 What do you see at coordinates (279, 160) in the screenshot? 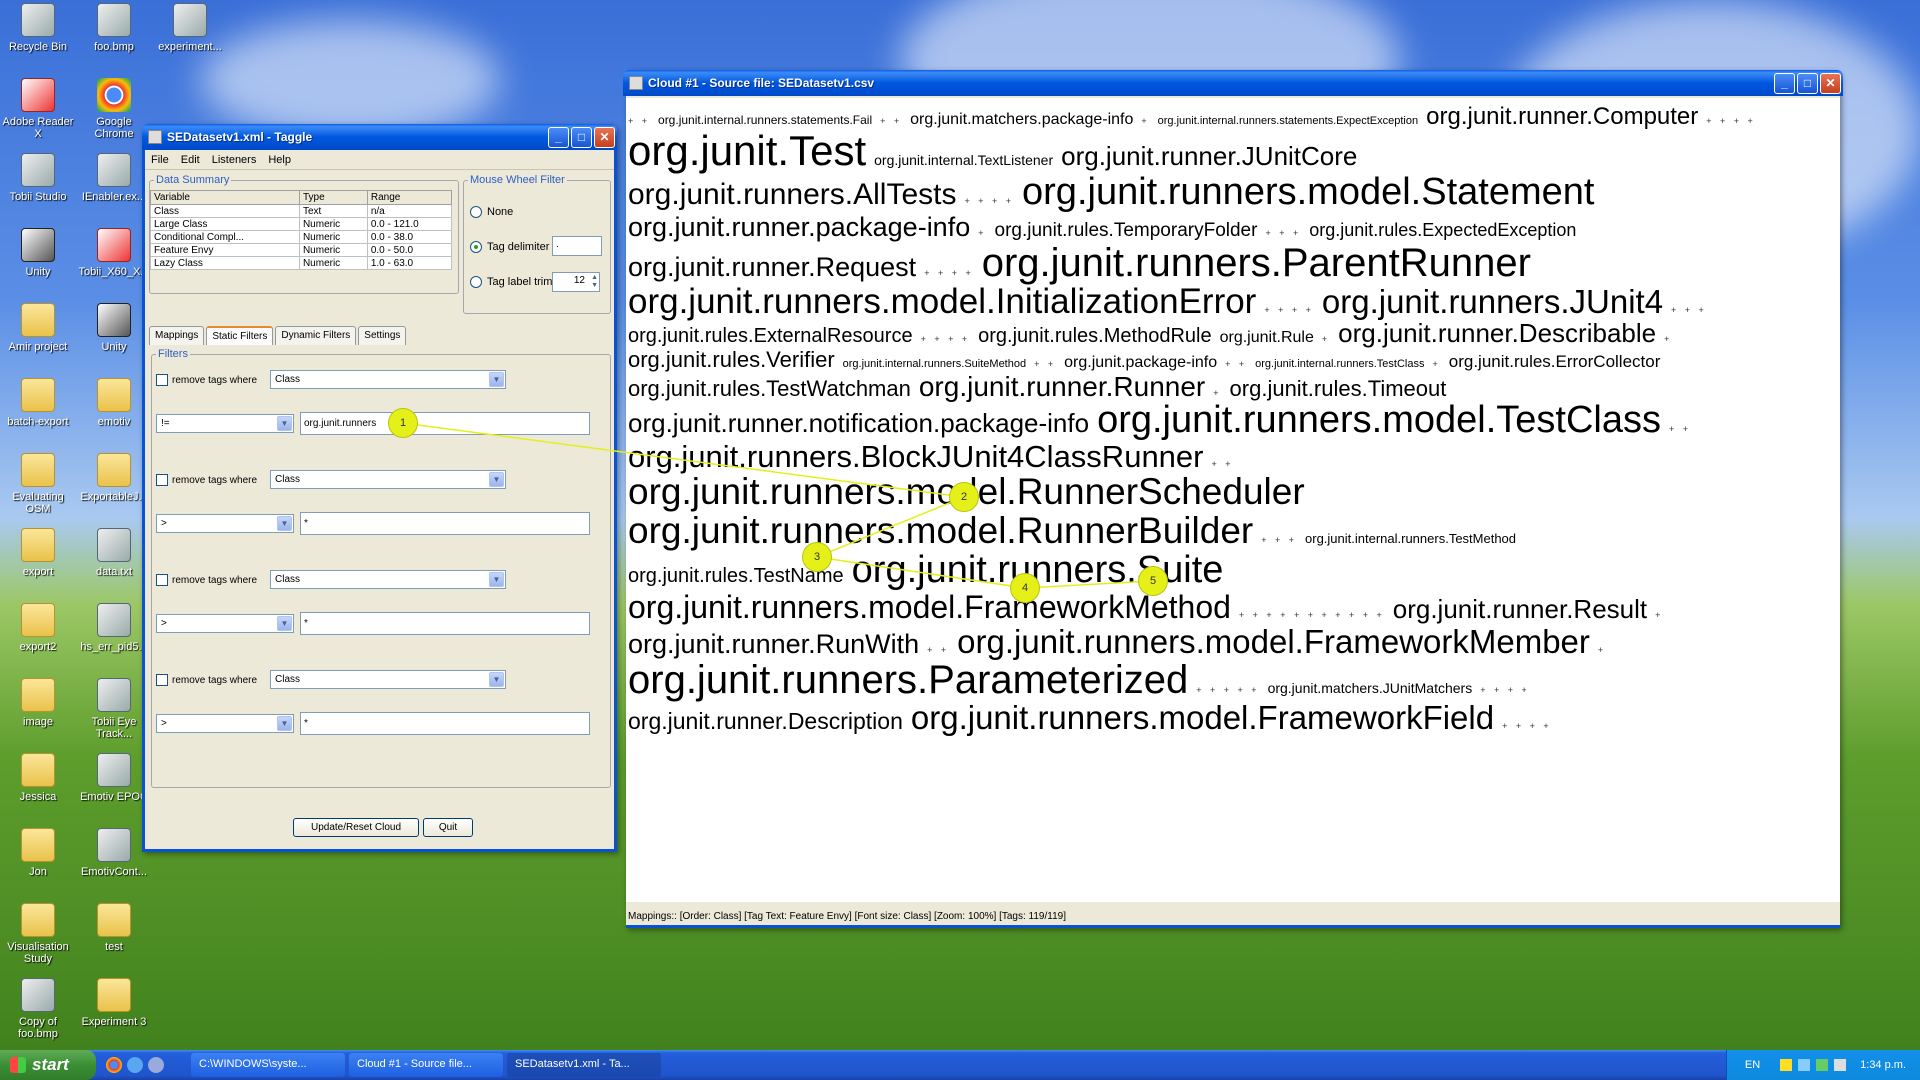
I see `menu-help: Help` at bounding box center [279, 160].